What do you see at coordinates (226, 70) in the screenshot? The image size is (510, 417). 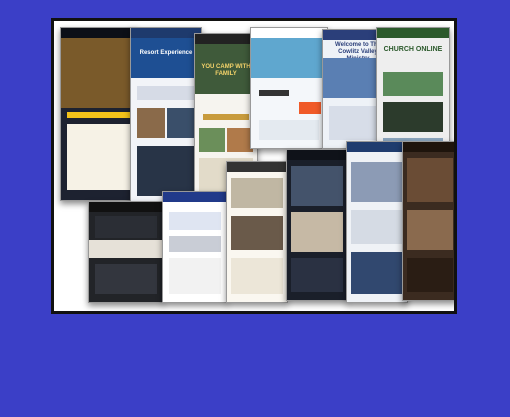 I see `thumbnail-3-heading: YOU CAMP WITH FAMILY` at bounding box center [226, 70].